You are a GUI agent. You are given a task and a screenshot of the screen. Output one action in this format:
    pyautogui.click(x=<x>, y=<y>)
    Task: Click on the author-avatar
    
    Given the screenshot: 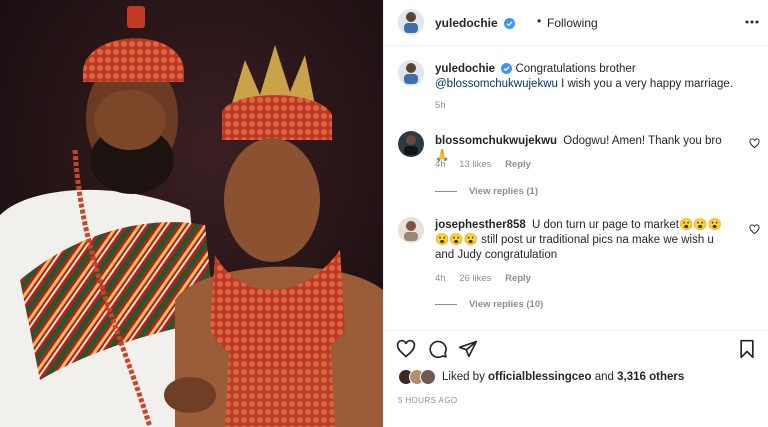 What is the action you would take?
    pyautogui.click(x=411, y=22)
    